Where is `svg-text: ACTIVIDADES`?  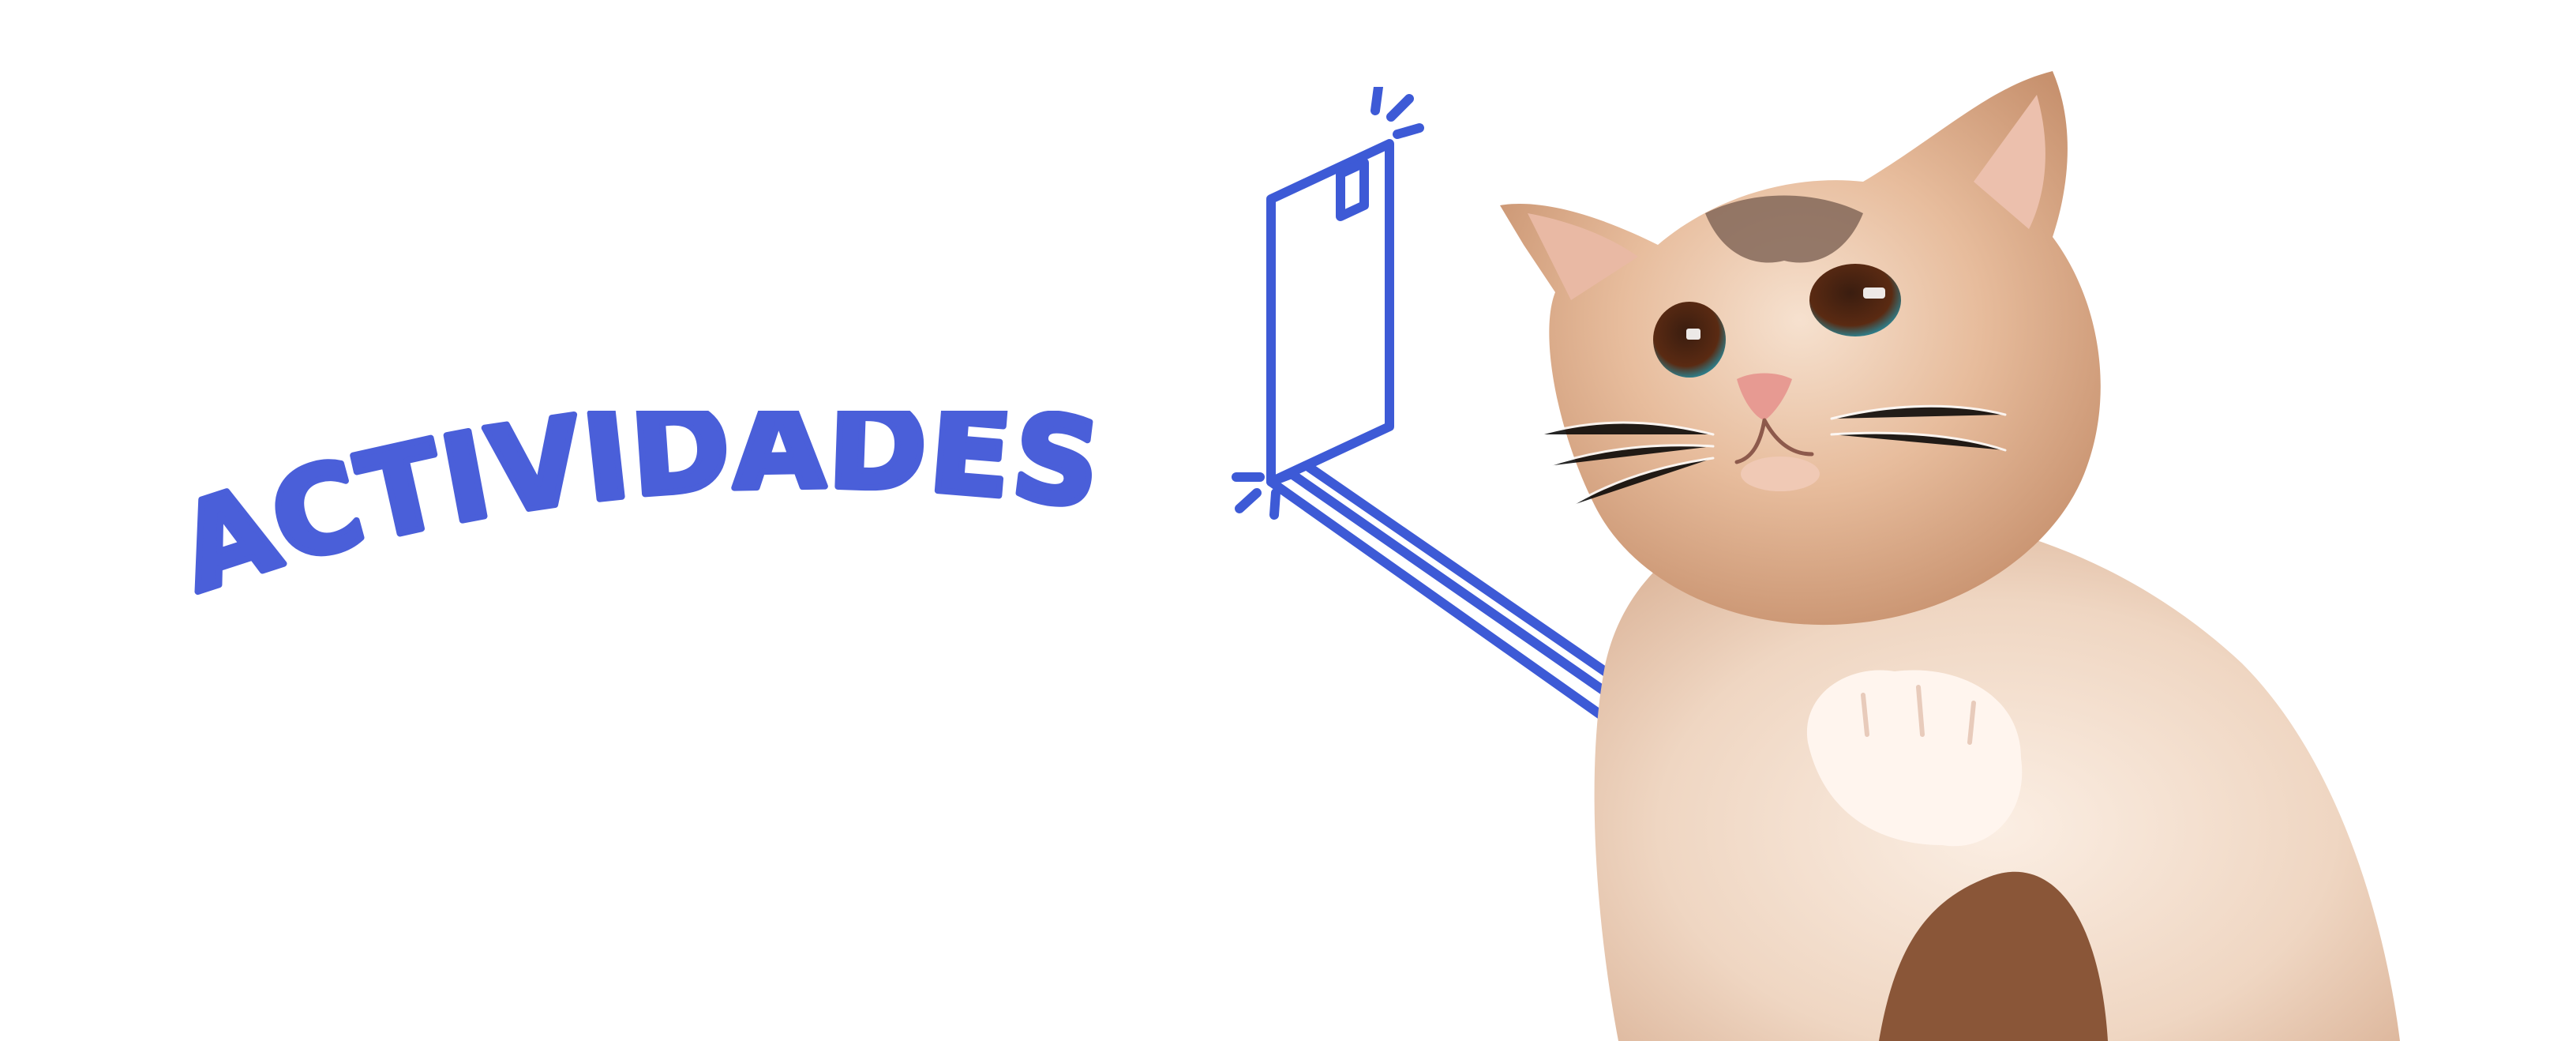 svg-text: ACTIVIDADES is located at coordinates (639, 513).